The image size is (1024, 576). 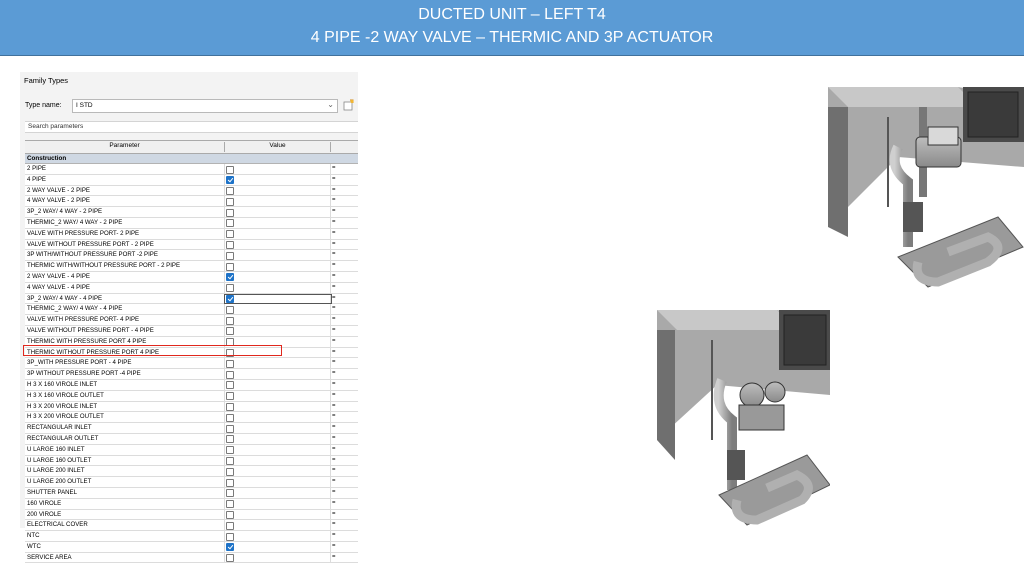 What do you see at coordinates (191, 256) in the screenshot?
I see `parameter-row: 3P WITH/WITHOUT PRESSURE PORT -2 PIPE =` at bounding box center [191, 256].